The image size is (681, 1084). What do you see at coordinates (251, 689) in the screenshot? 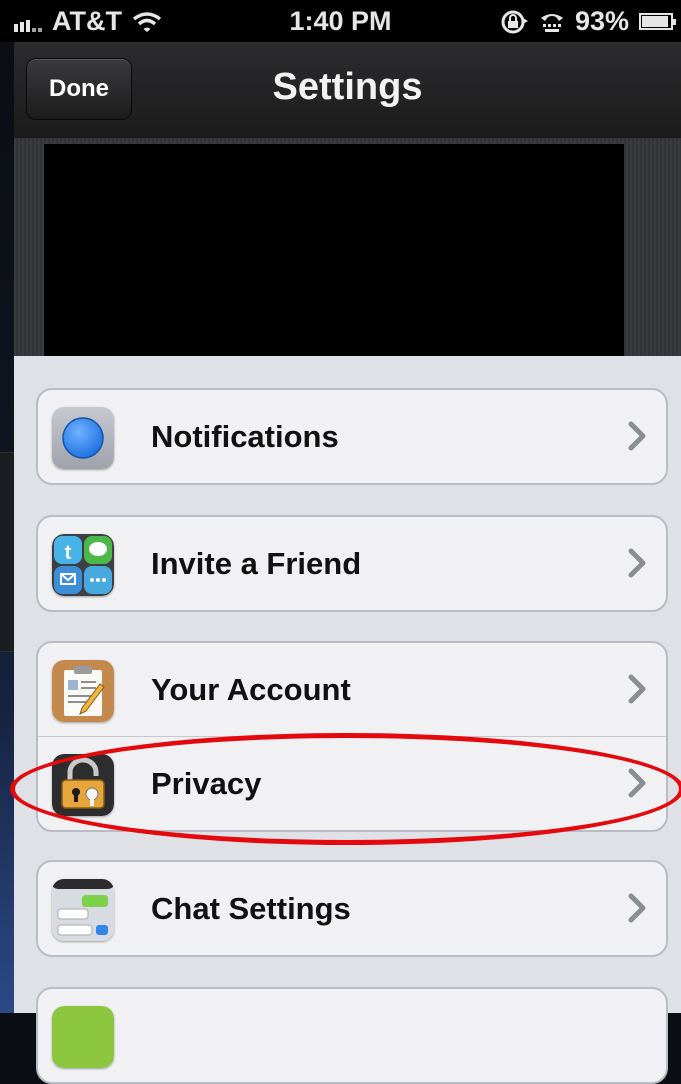
I see `settings-row-label: Your Account` at bounding box center [251, 689].